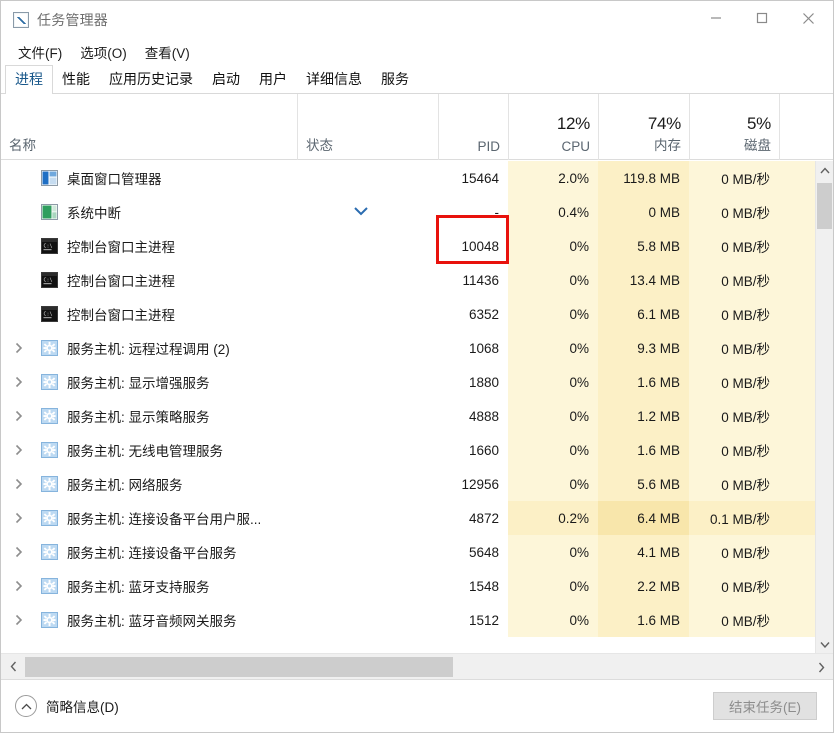  I want to click on cell-memory: 9.3 MB, so click(643, 348).